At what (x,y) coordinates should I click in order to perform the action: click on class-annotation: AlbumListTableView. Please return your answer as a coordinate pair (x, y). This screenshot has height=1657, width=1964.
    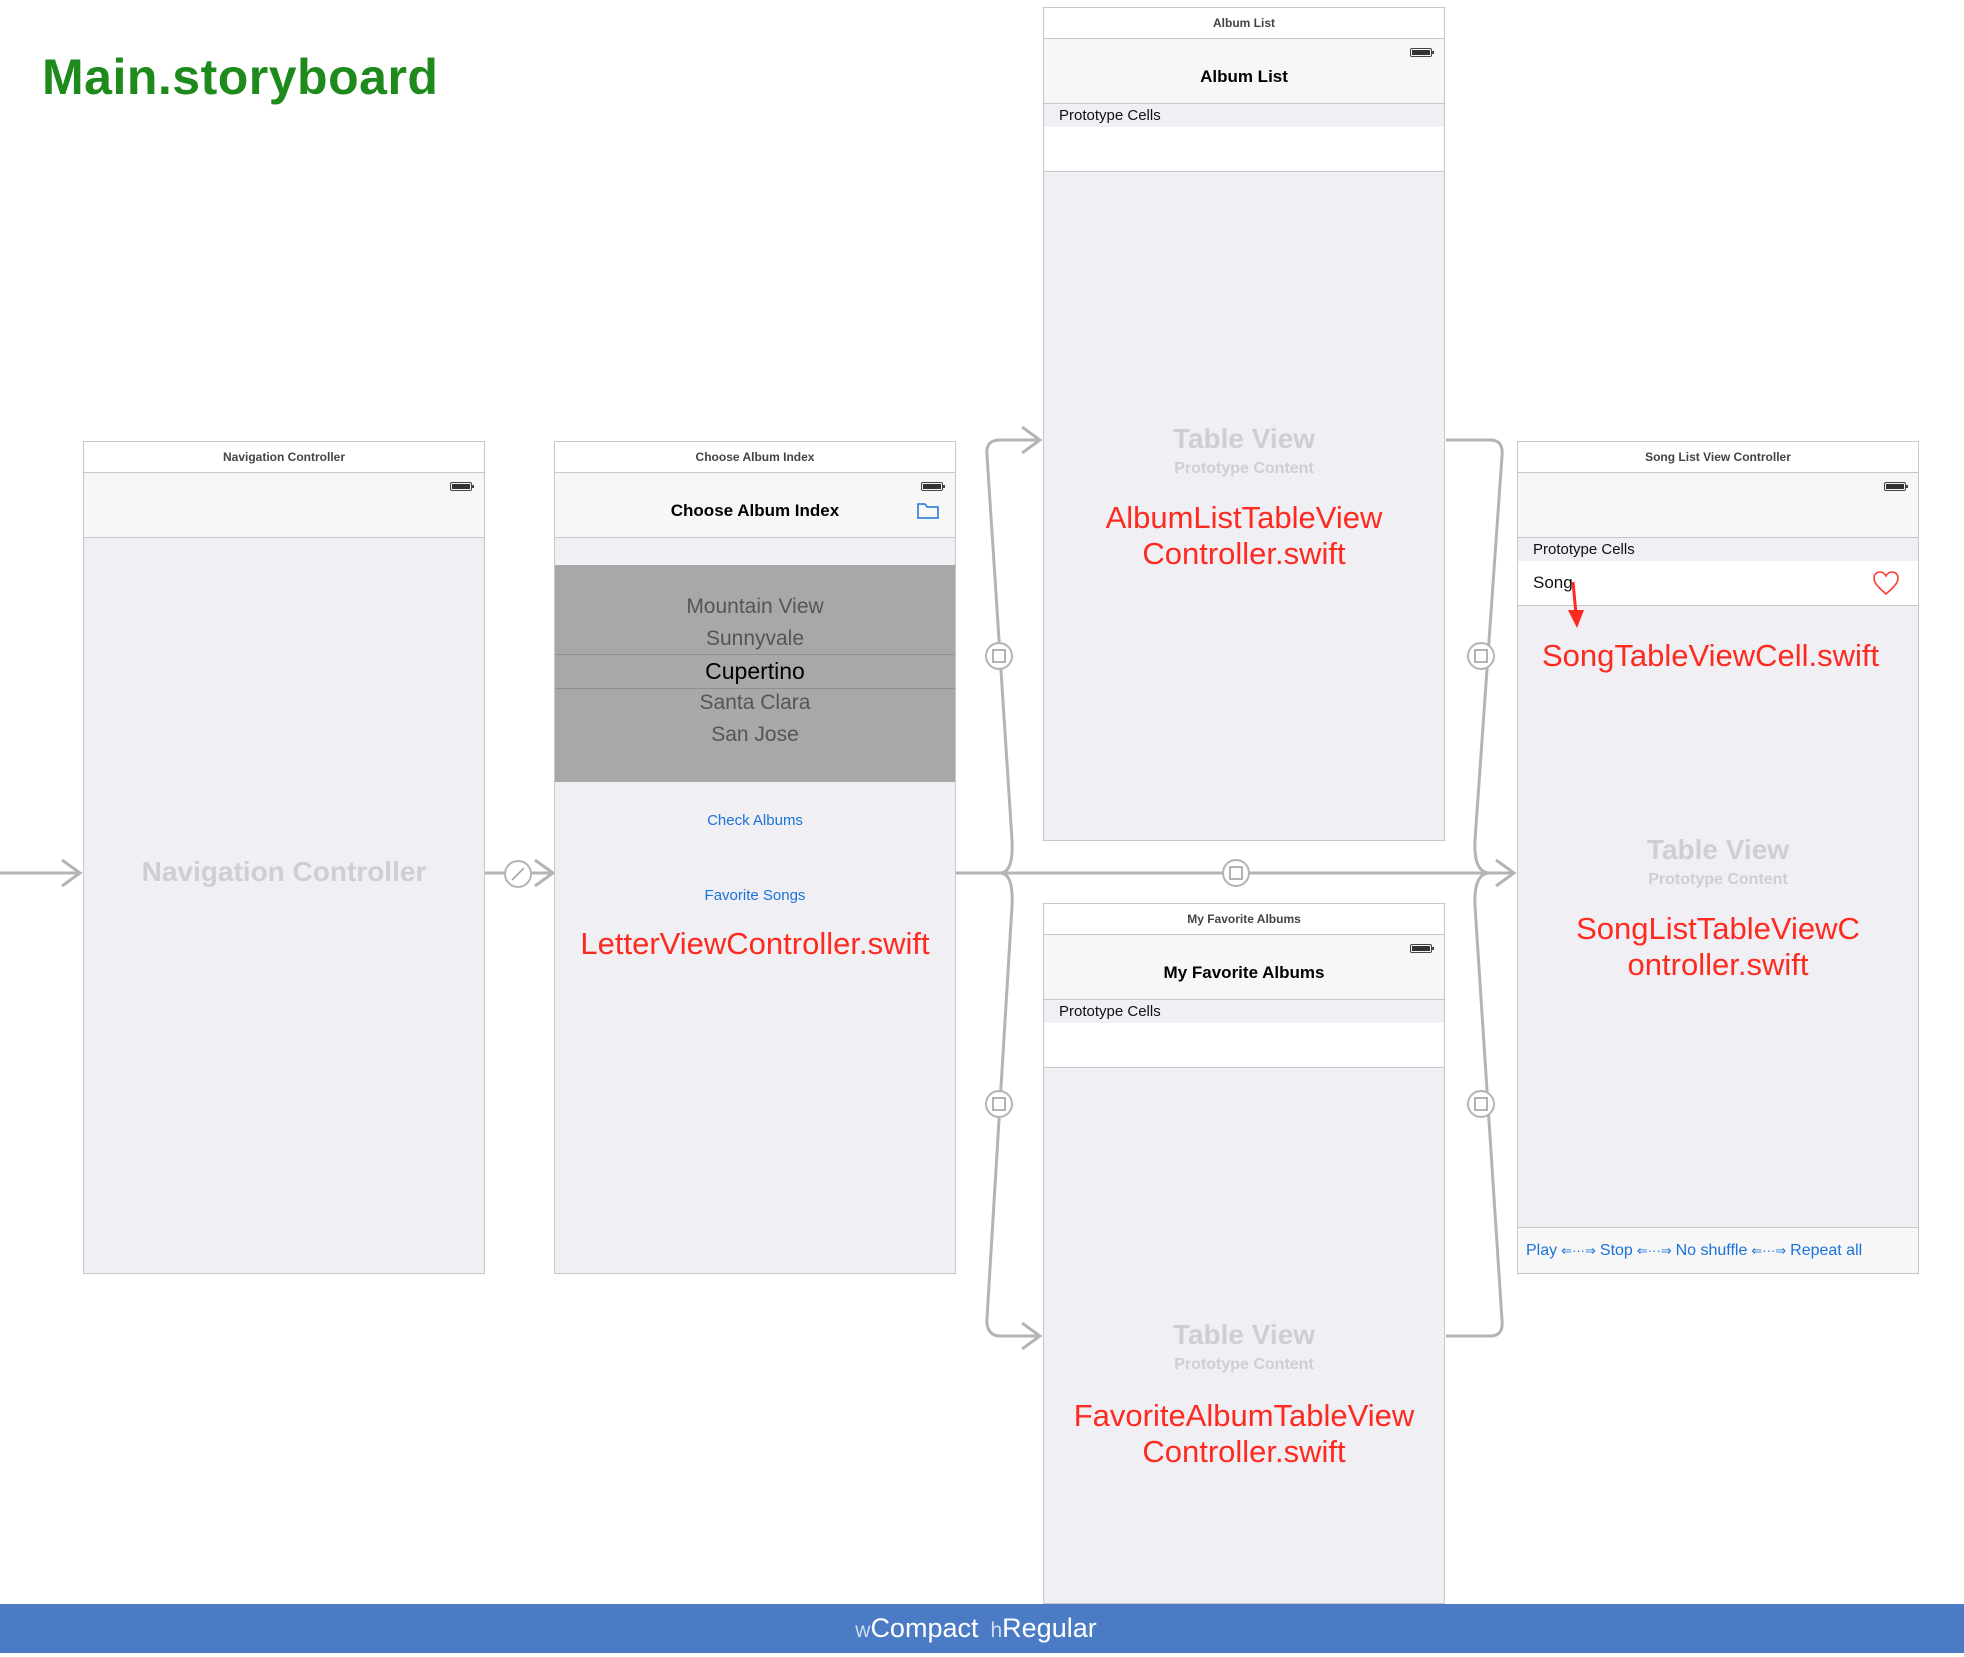
    Looking at the image, I should click on (1244, 517).